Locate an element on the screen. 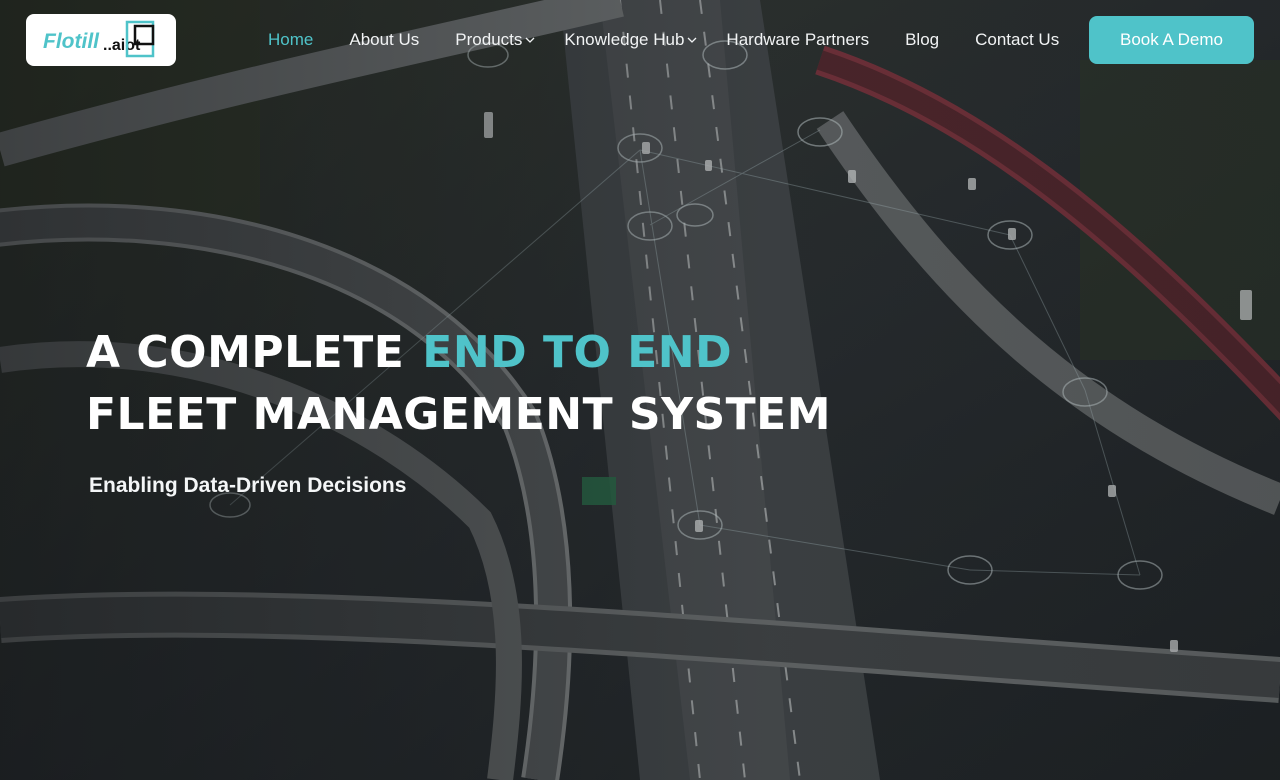  nav-products: Products is located at coordinates (491, 40).